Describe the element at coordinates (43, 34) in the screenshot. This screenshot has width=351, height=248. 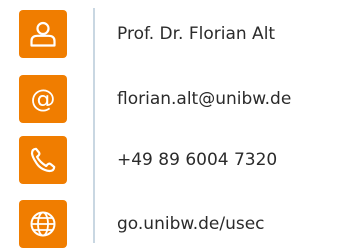
I see `person-icon` at that location.